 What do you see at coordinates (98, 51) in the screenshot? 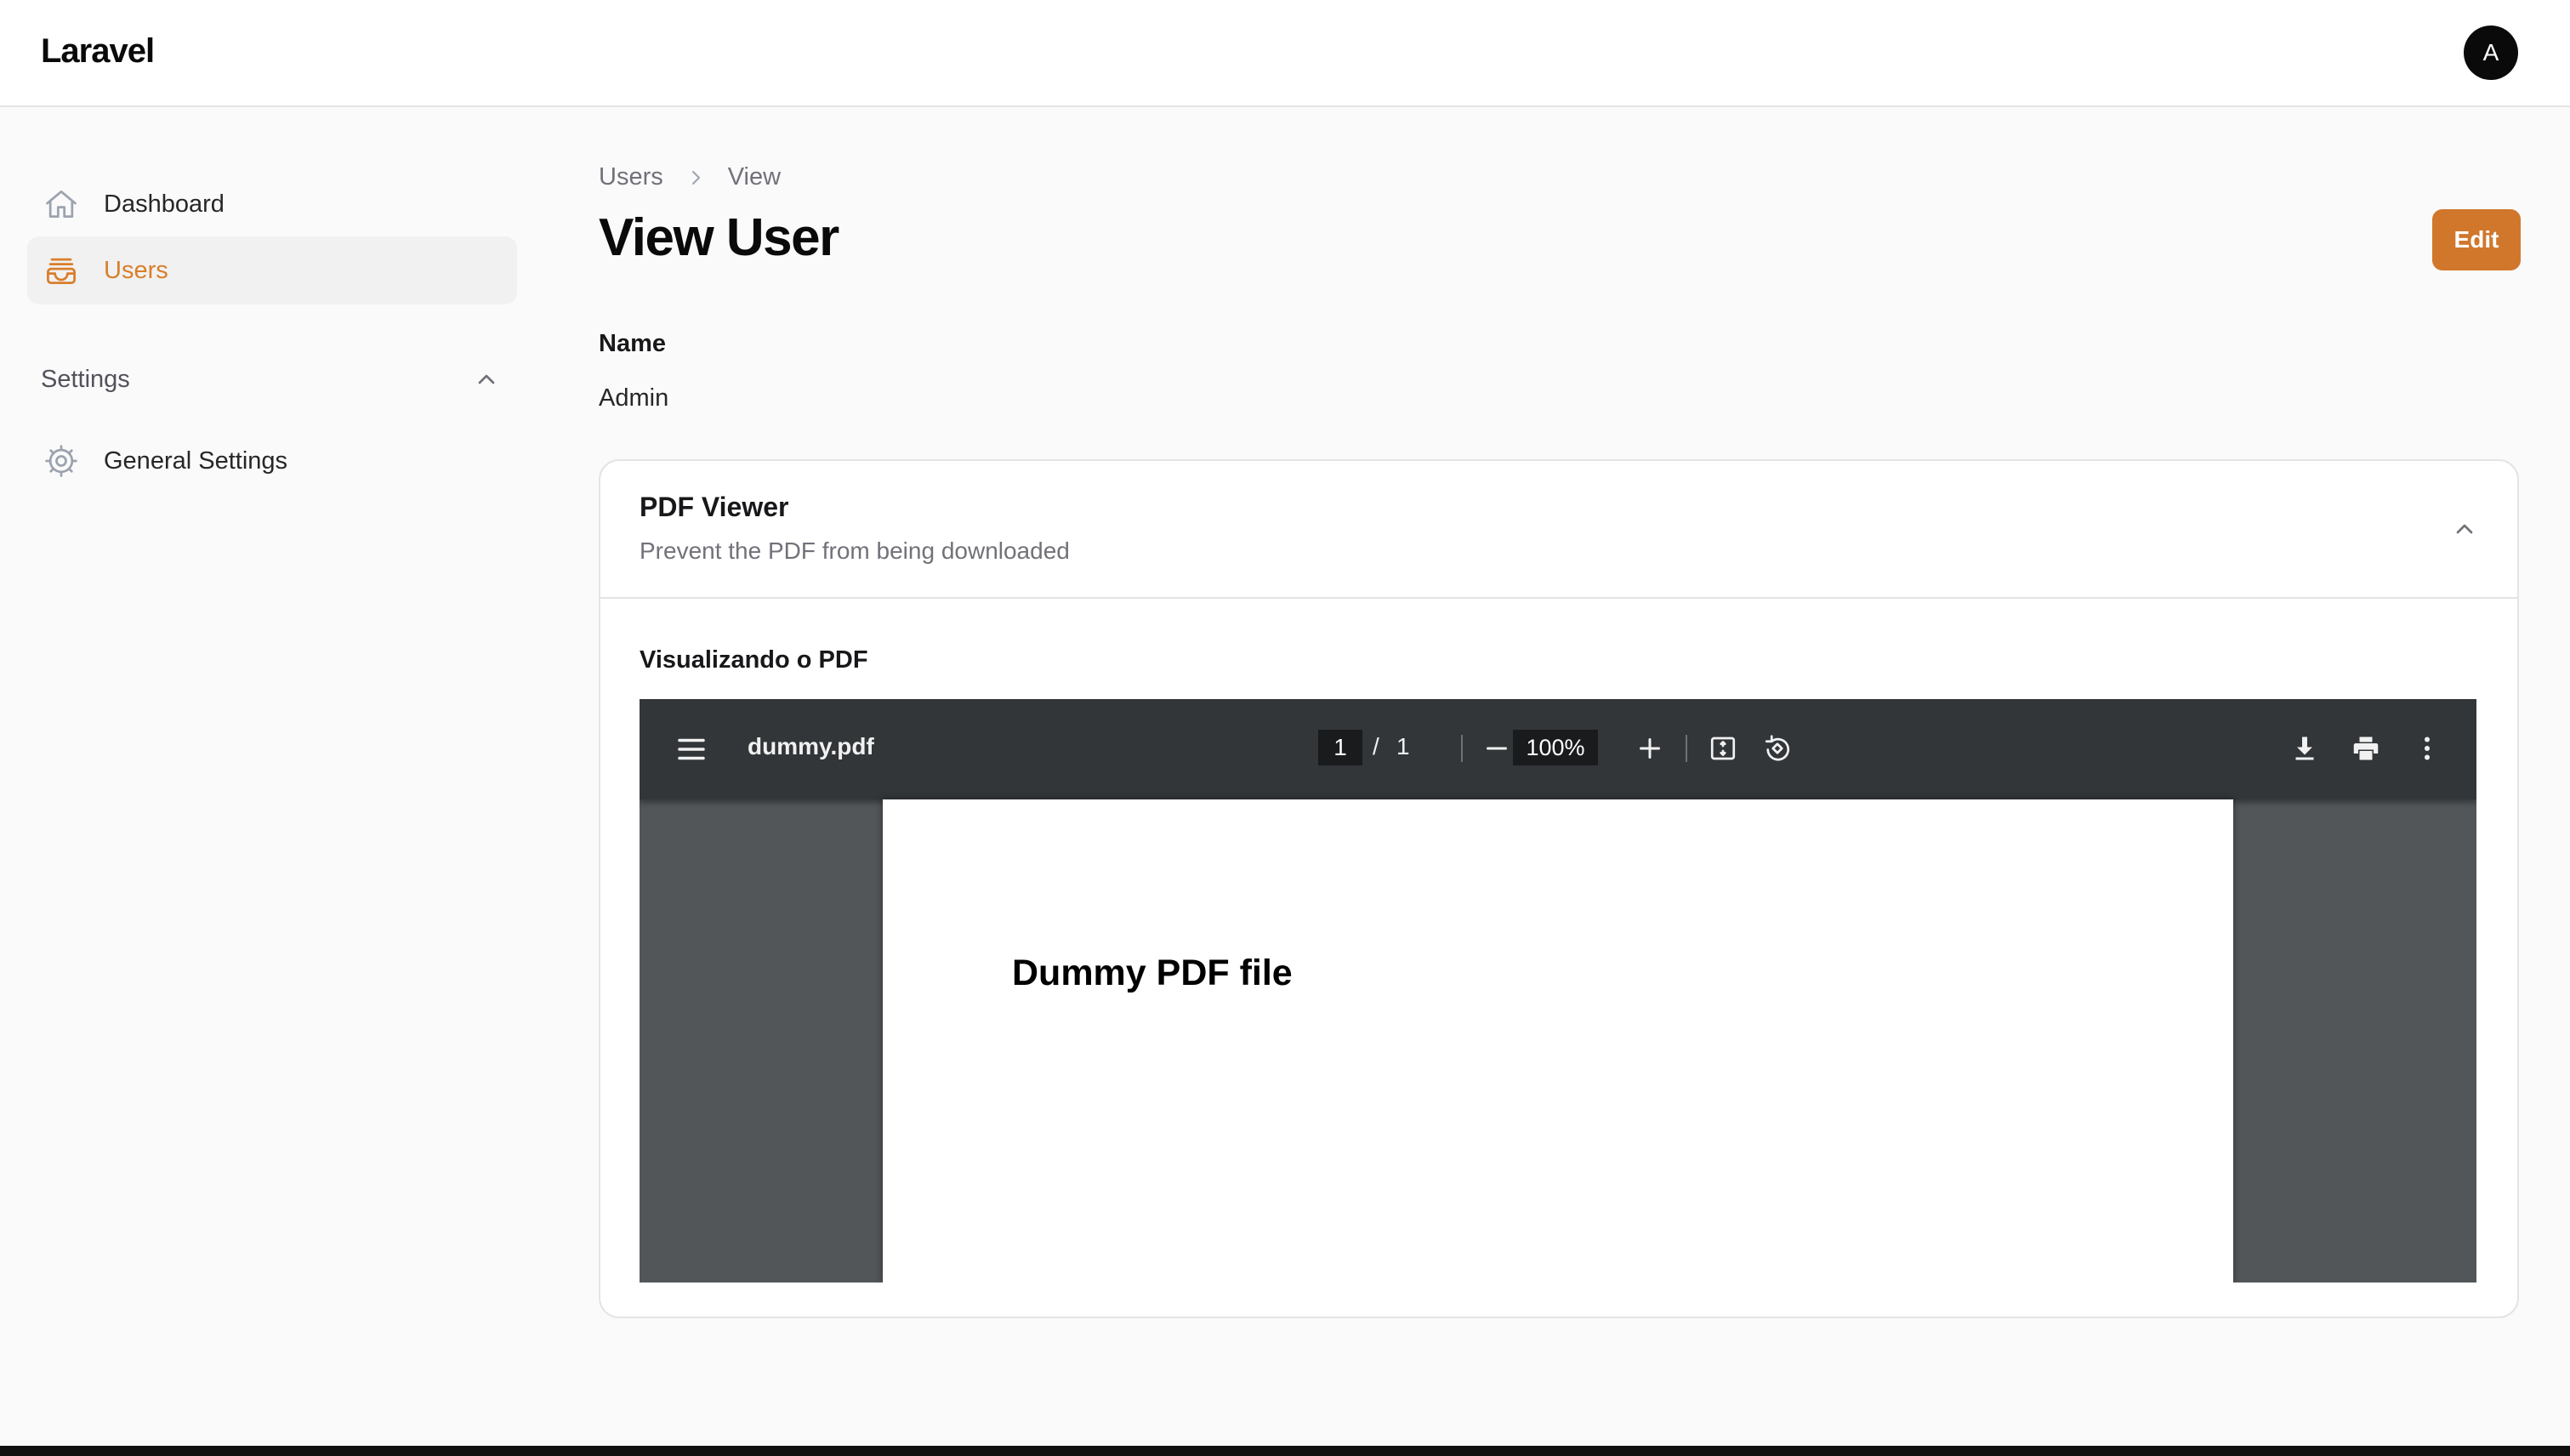
I see `brand-logo: Laravel` at bounding box center [98, 51].